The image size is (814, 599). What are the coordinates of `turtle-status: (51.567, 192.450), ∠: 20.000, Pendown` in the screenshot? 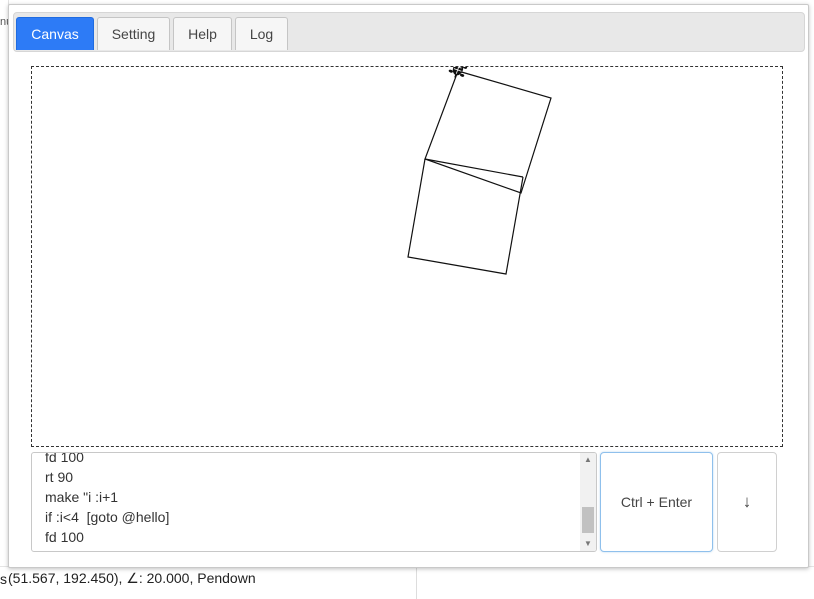 It's located at (132, 578).